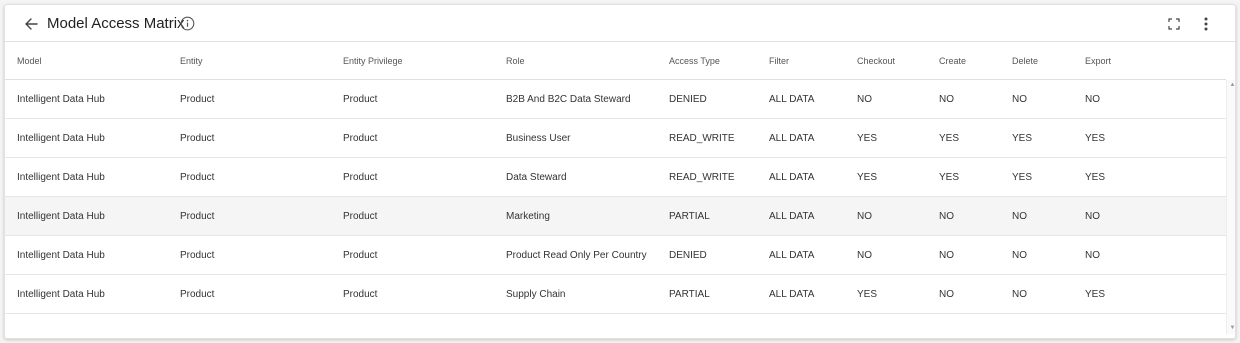 The width and height of the screenshot is (1240, 343). I want to click on column-header-entity: Entity, so click(260, 61).